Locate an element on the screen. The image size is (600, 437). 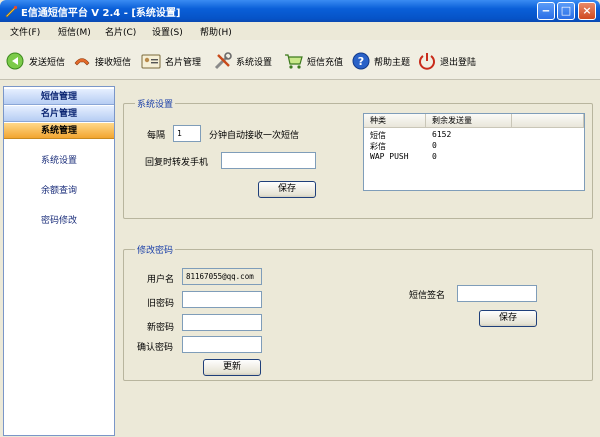
send-sms-button: 发送短信 is located at coordinates (35, 61).